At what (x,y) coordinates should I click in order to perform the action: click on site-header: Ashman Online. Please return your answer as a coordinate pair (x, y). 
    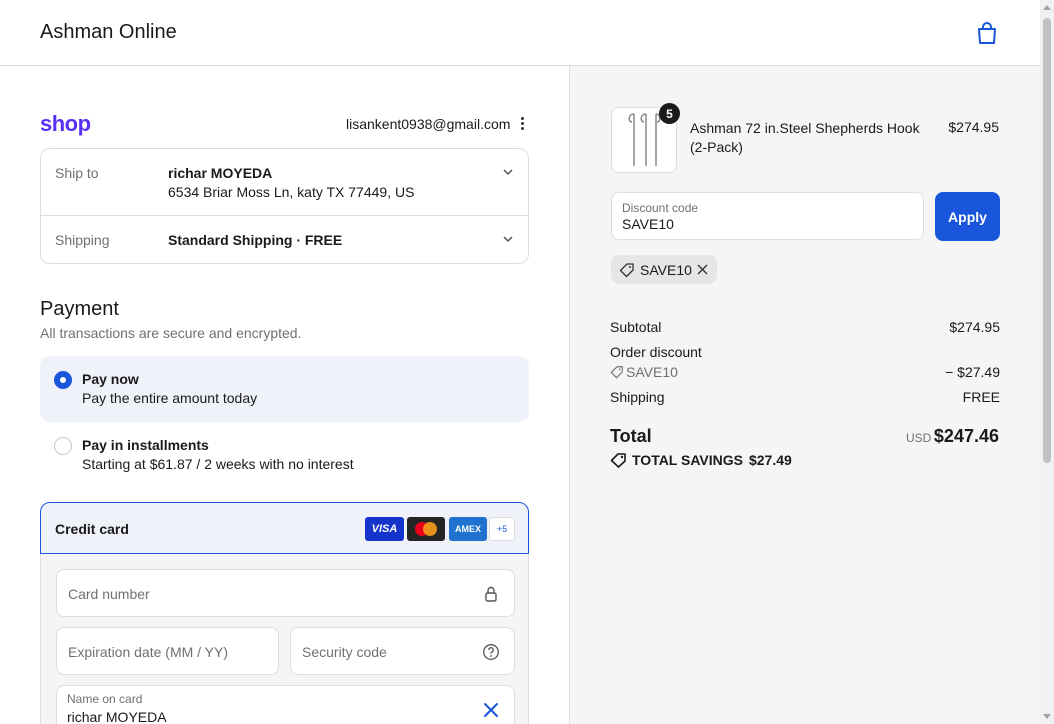
    Looking at the image, I should click on (520, 33).